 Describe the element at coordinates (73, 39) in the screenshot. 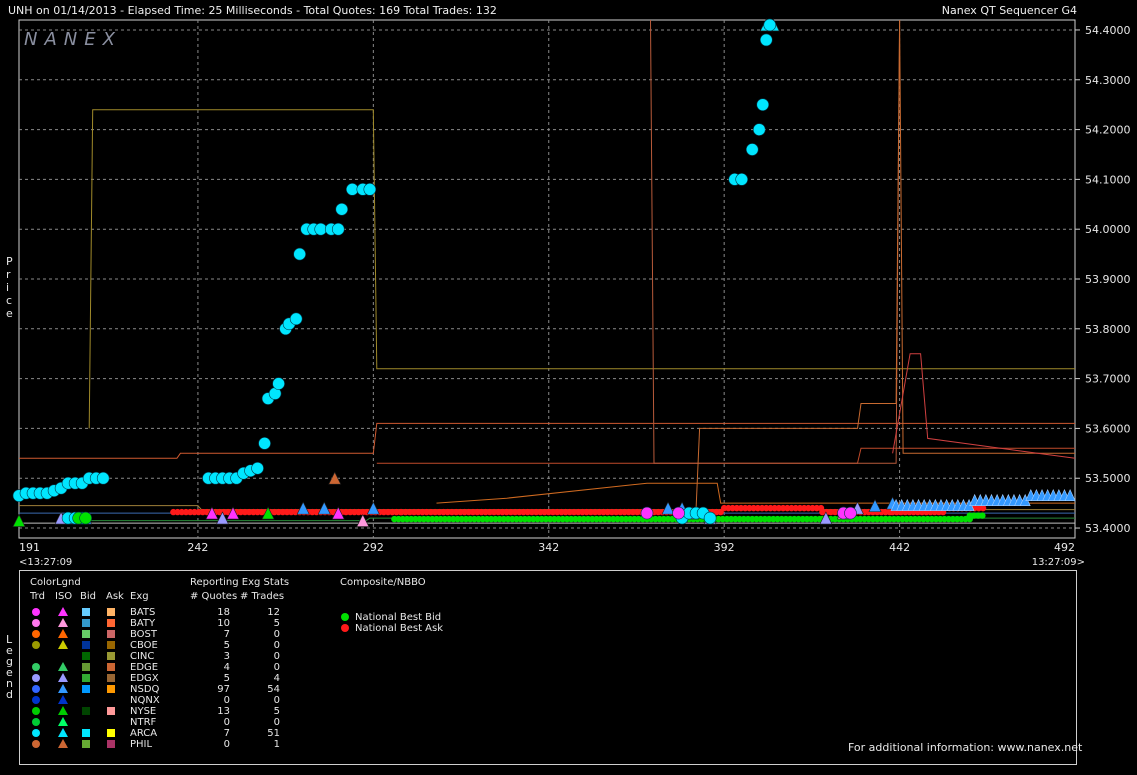

I see `nanex-watermark: NANEX` at that location.